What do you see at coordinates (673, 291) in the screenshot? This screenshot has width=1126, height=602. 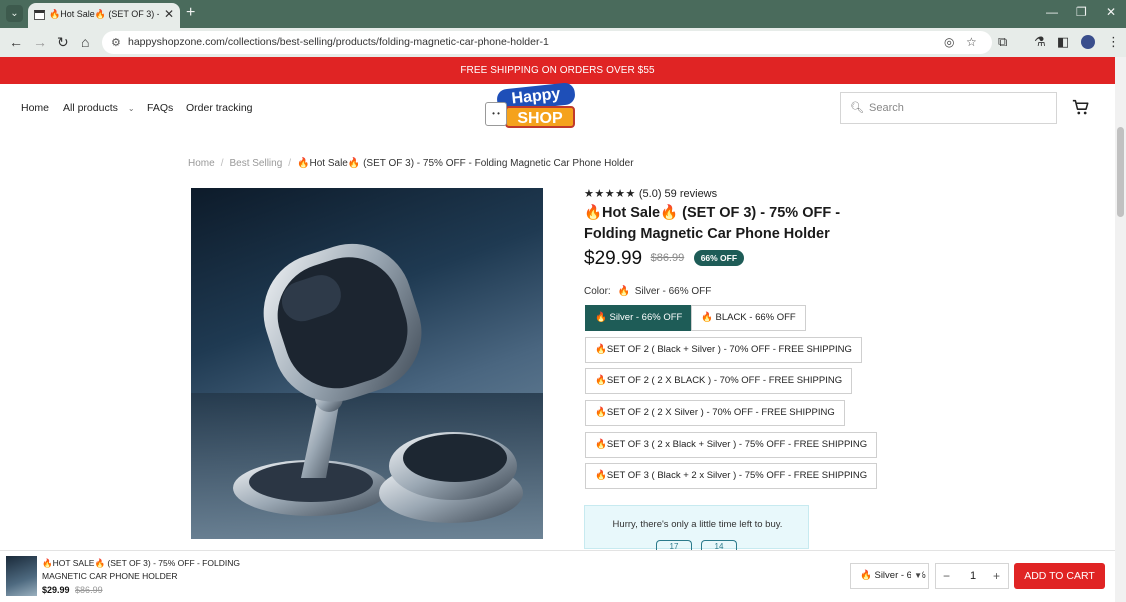 I see `color-selected-value: Silver - 66% OFF` at bounding box center [673, 291].